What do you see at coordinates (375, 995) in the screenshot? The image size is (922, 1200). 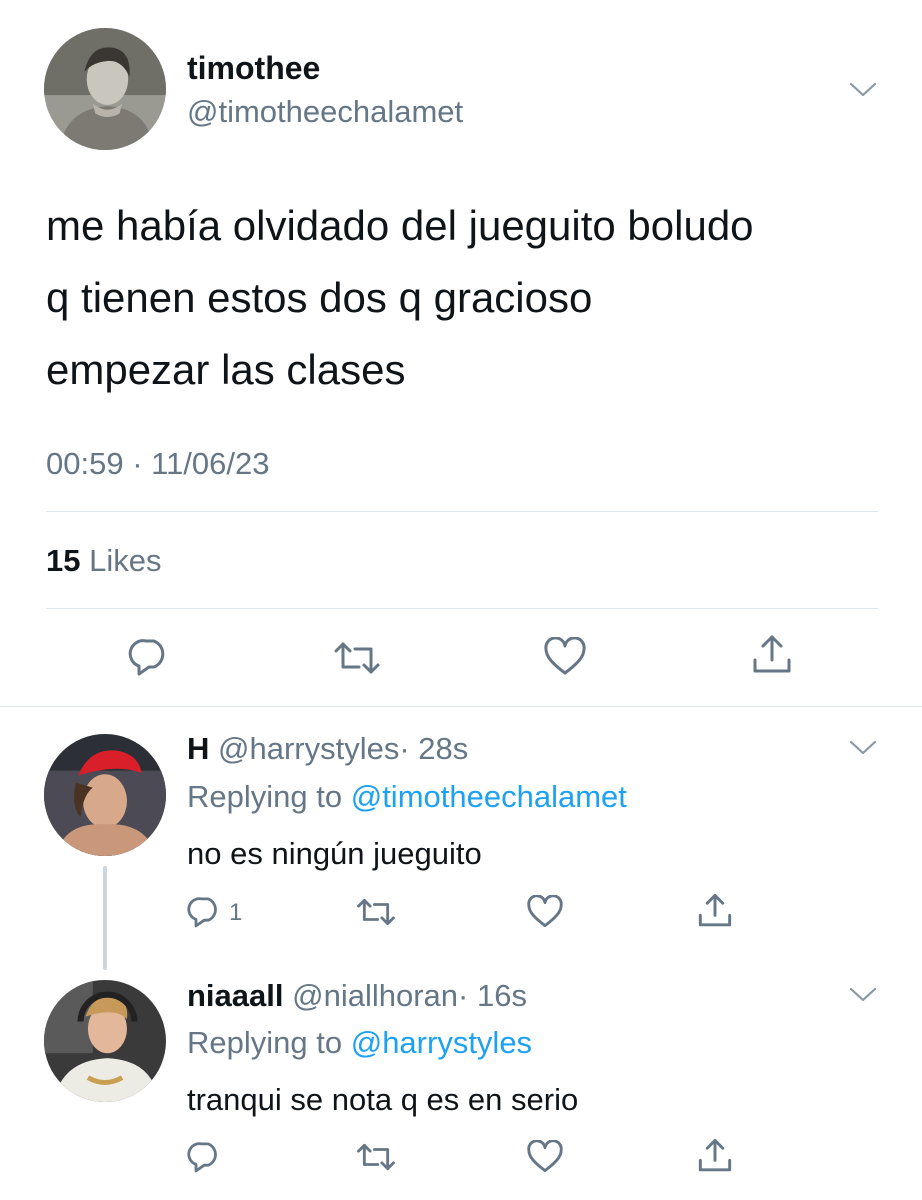 I see `reply-handle: @niallhoran` at bounding box center [375, 995].